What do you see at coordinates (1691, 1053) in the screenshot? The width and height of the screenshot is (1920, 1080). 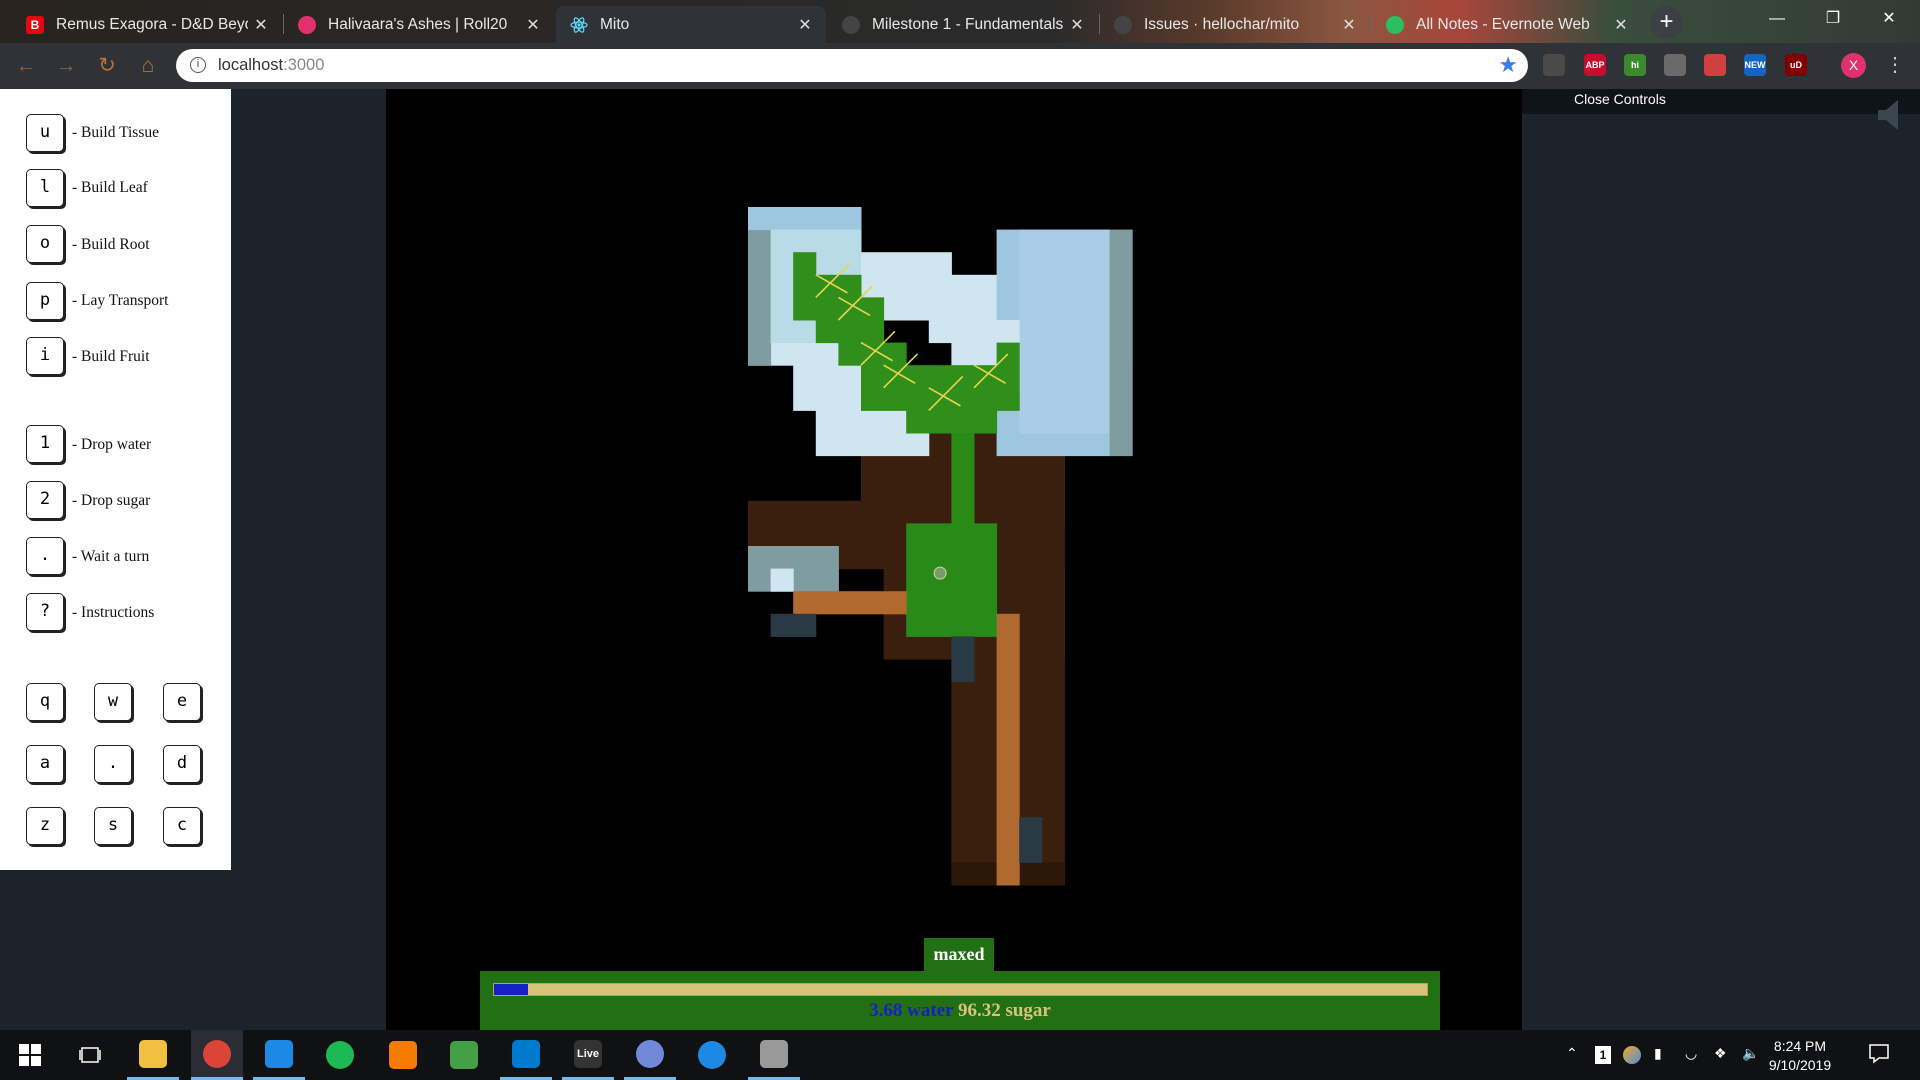 I see `wifi-icon: ◡` at bounding box center [1691, 1053].